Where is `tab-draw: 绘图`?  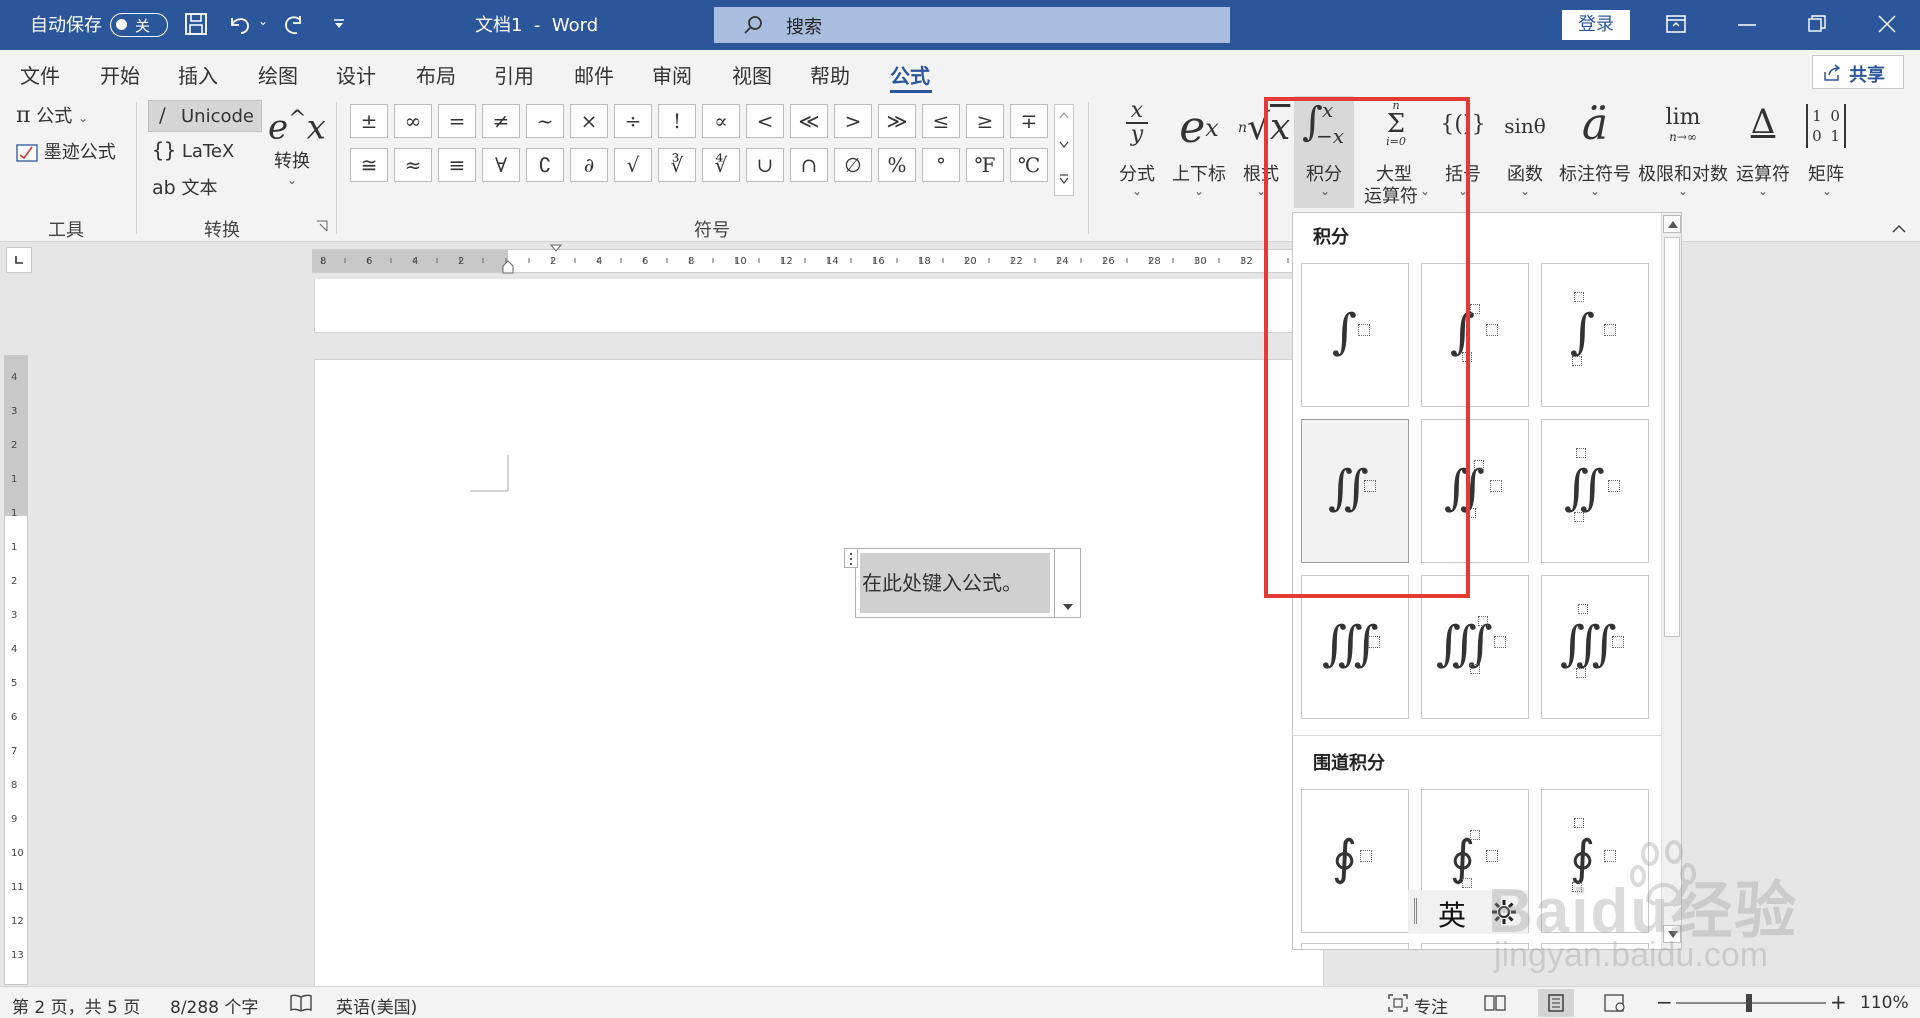 tab-draw: 绘图 is located at coordinates (278, 74).